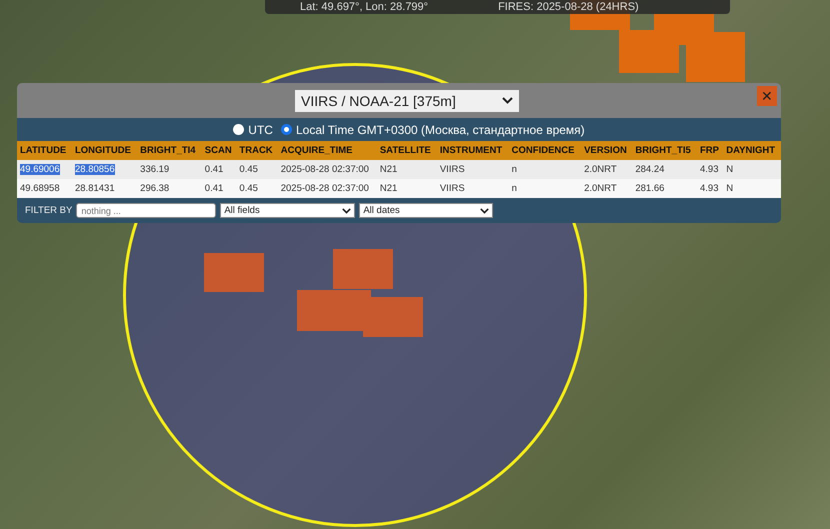 Image resolution: width=830 pixels, height=529 pixels. Describe the element at coordinates (40, 169) in the screenshot. I see `table-cell: 49.69006` at that location.